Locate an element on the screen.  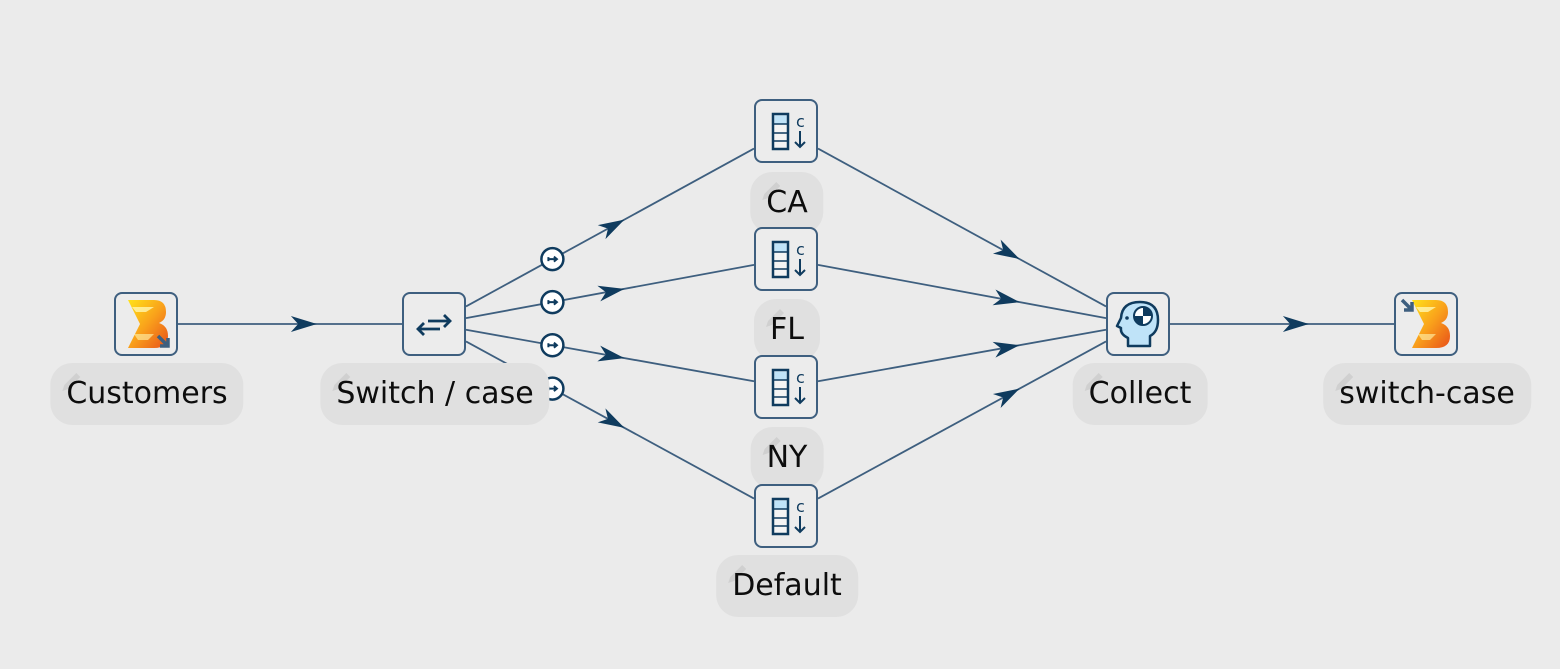
hop-default-collect is located at coordinates (962, 420).